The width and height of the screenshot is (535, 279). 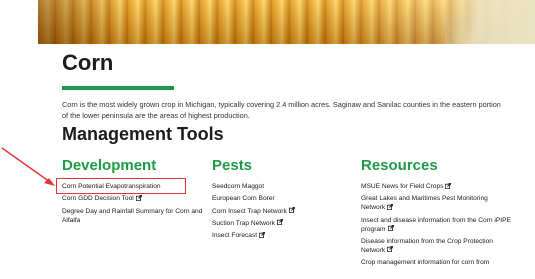 I want to click on link-label: European Corn Borer, so click(x=243, y=198).